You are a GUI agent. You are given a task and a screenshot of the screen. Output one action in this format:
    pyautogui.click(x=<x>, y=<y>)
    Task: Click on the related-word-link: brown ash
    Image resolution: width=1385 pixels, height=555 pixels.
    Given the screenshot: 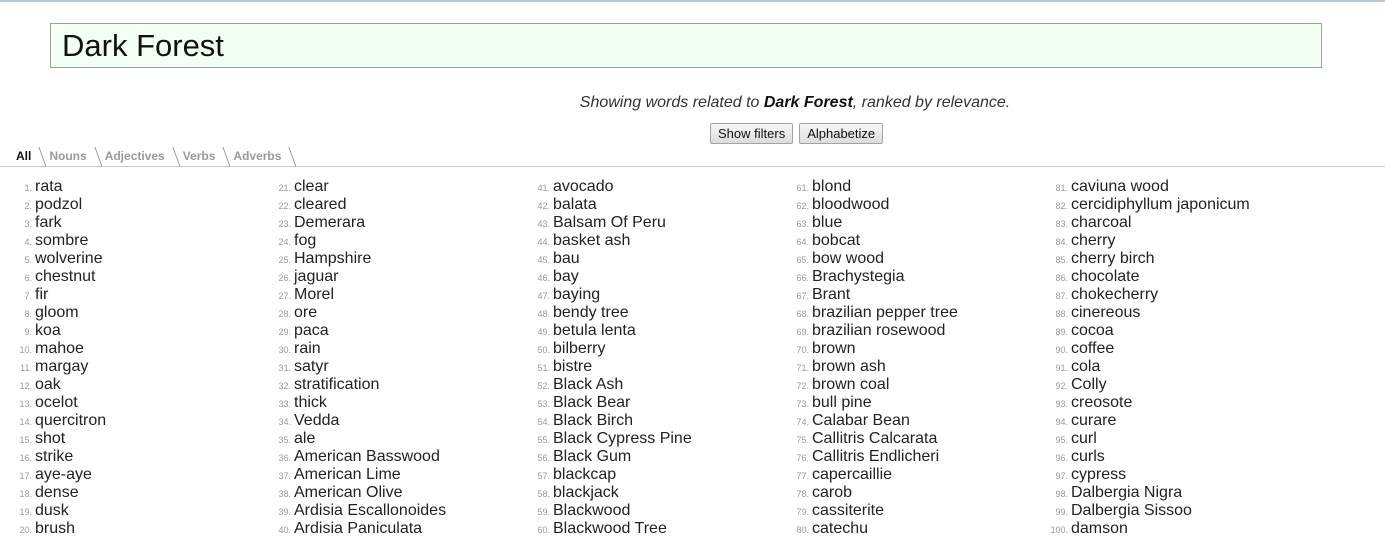 What is the action you would take?
    pyautogui.click(x=849, y=366)
    